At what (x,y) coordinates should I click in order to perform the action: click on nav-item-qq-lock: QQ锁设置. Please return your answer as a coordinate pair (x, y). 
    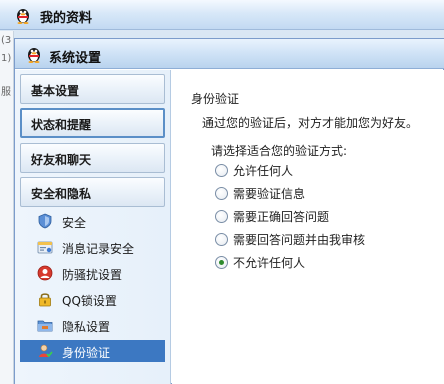
    Looking at the image, I should click on (92, 299).